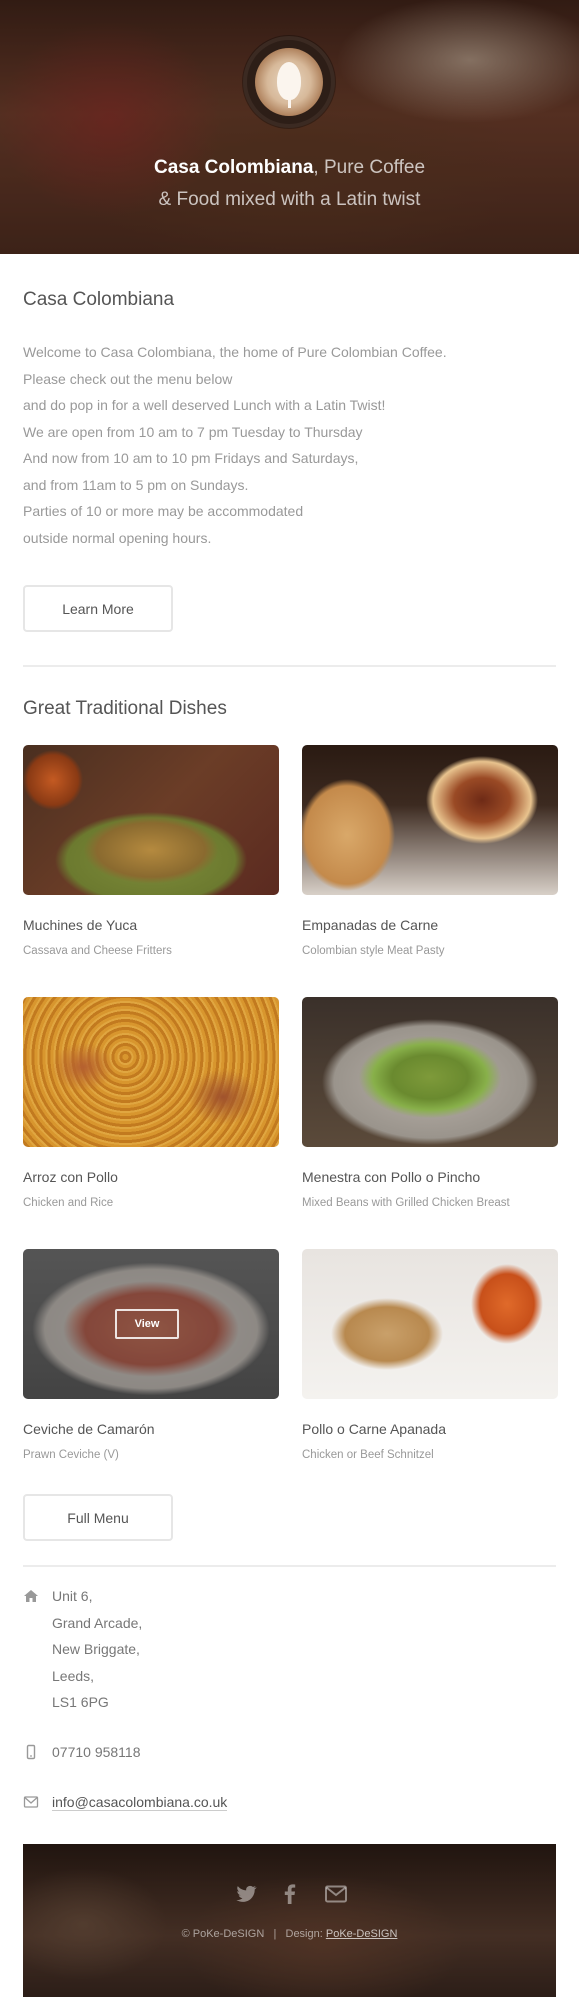 The height and width of the screenshot is (2000, 579). What do you see at coordinates (128, 378) in the screenshot?
I see `intro-line: Please check out the menu below` at bounding box center [128, 378].